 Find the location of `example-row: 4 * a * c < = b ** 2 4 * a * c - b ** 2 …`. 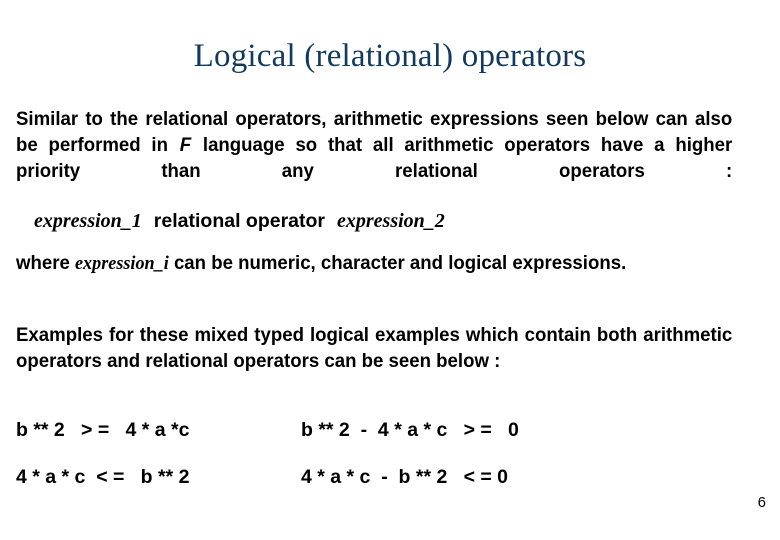

example-row: 4 * a * c < = b ** 2 4 * a * c - b ** 2 … is located at coordinates (391, 488).